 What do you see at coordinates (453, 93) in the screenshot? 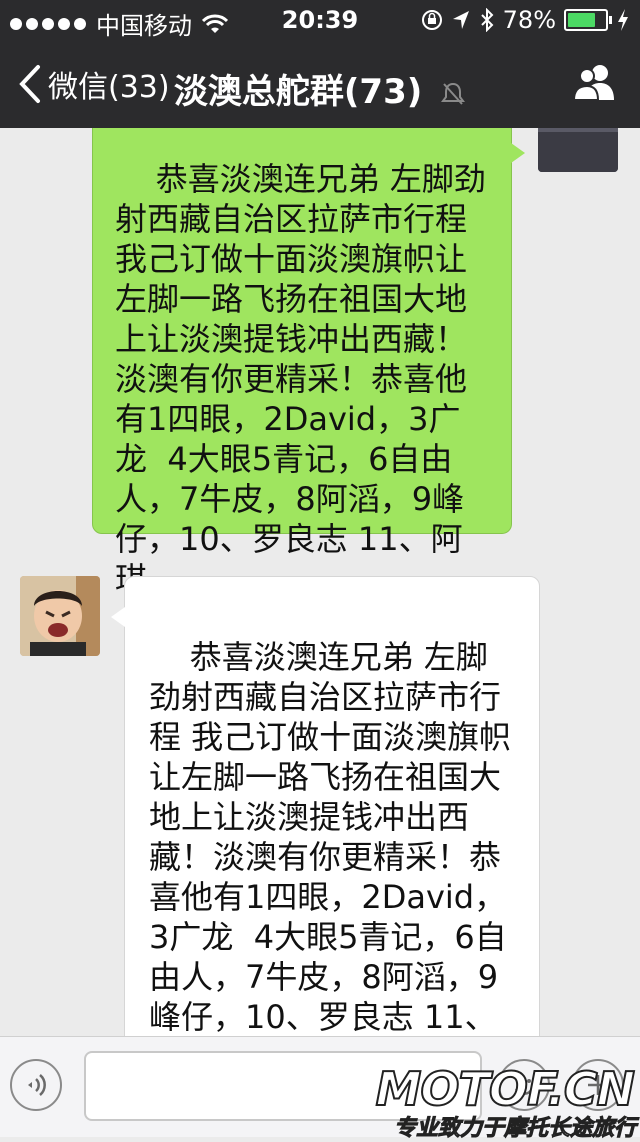
I see `mute-bell-icon` at bounding box center [453, 93].